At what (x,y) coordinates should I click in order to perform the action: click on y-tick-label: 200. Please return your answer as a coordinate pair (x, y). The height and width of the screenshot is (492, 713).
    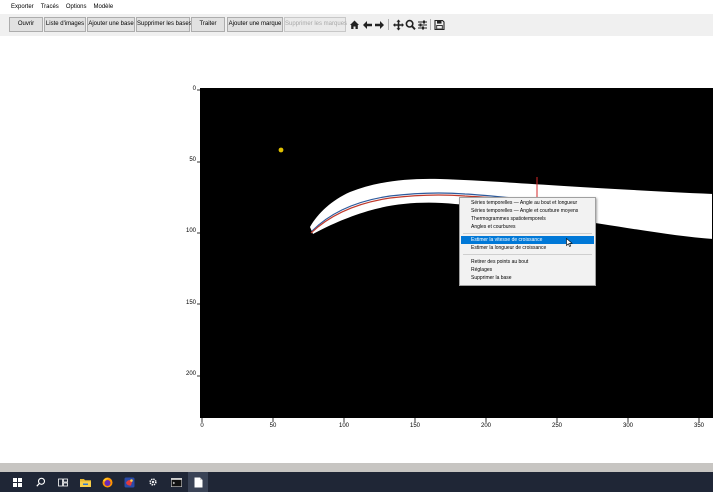
    Looking at the image, I should click on (190, 374).